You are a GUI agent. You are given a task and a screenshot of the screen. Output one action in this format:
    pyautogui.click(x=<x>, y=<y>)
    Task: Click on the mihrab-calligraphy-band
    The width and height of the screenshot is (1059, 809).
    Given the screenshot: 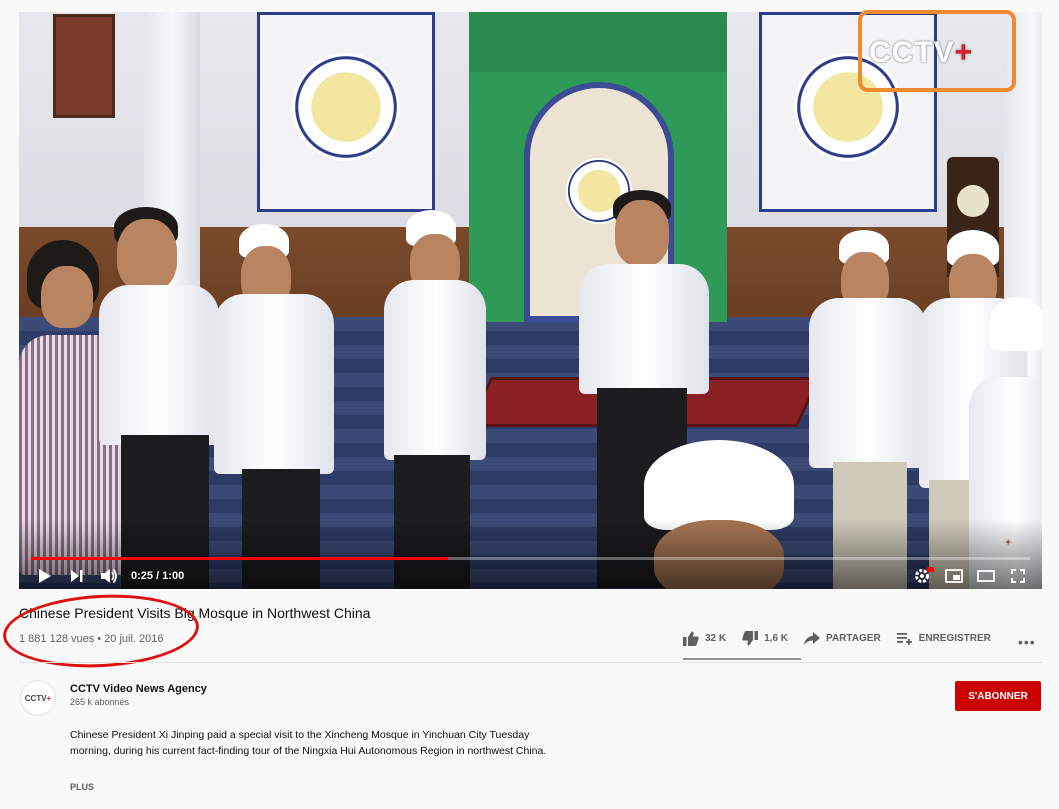 What is the action you would take?
    pyautogui.click(x=598, y=42)
    